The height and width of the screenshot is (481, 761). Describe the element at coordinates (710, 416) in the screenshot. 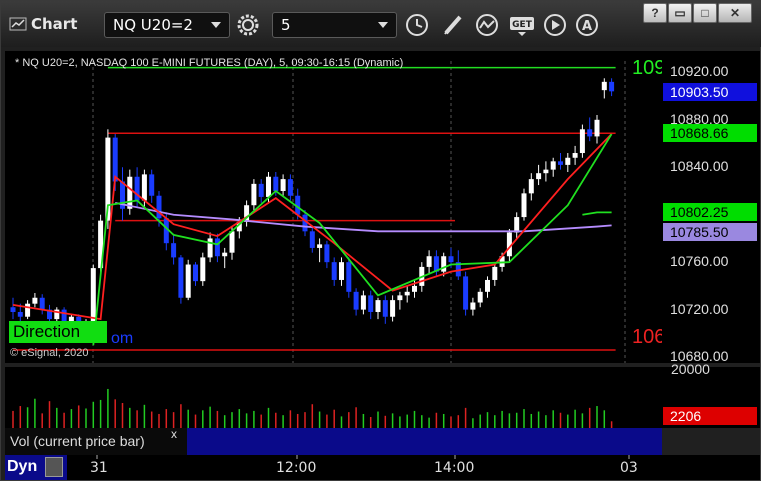

I see `volume-last-badge: 2206` at that location.